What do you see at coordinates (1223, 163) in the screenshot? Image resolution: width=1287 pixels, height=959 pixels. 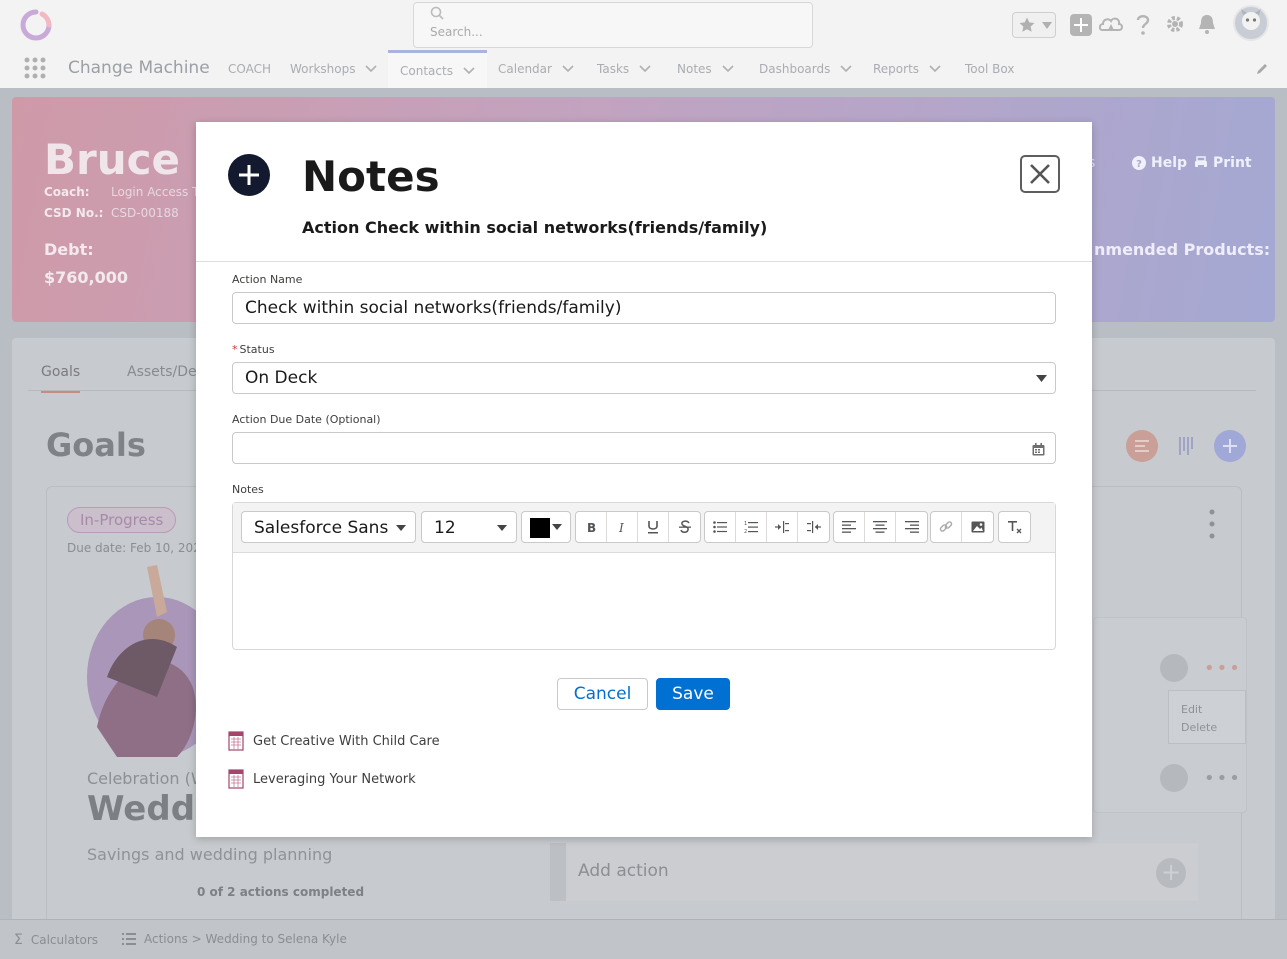 I see `print-link: Print` at bounding box center [1223, 163].